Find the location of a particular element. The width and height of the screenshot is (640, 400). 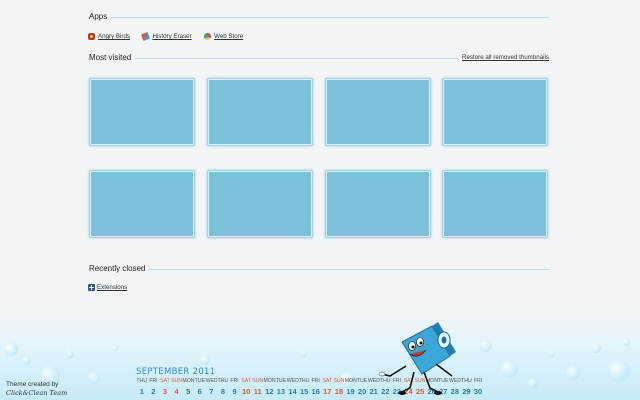

calendar-title: SEPTEMBER 2011 is located at coordinates (175, 372).